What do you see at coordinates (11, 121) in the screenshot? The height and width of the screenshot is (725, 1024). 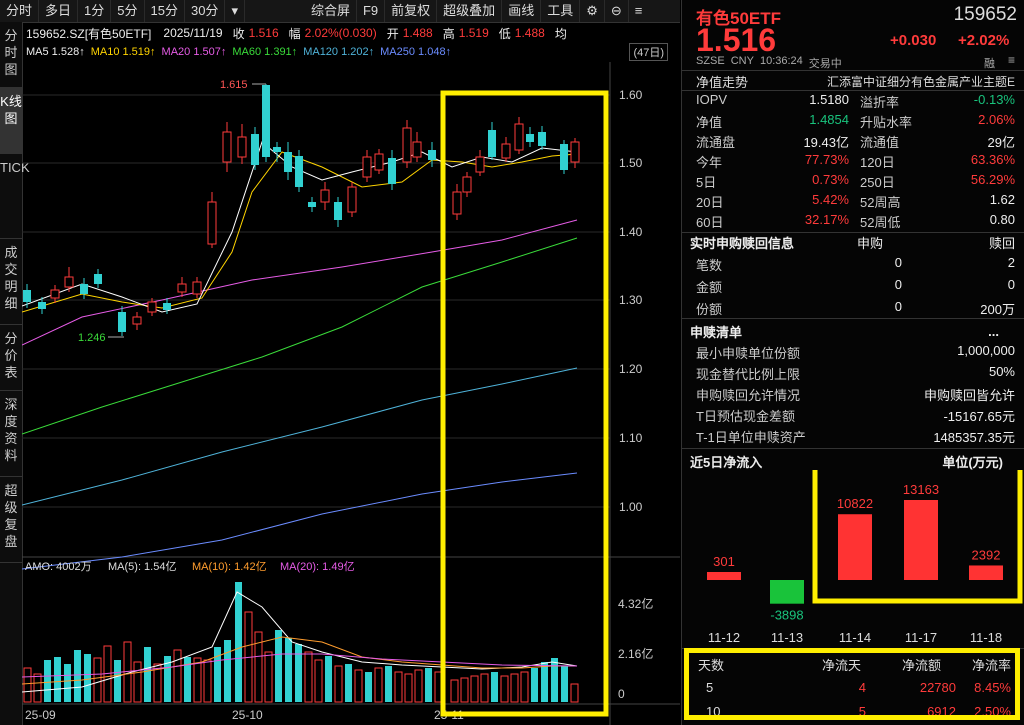 I see `vtab-kline-chart: K线图` at bounding box center [11, 121].